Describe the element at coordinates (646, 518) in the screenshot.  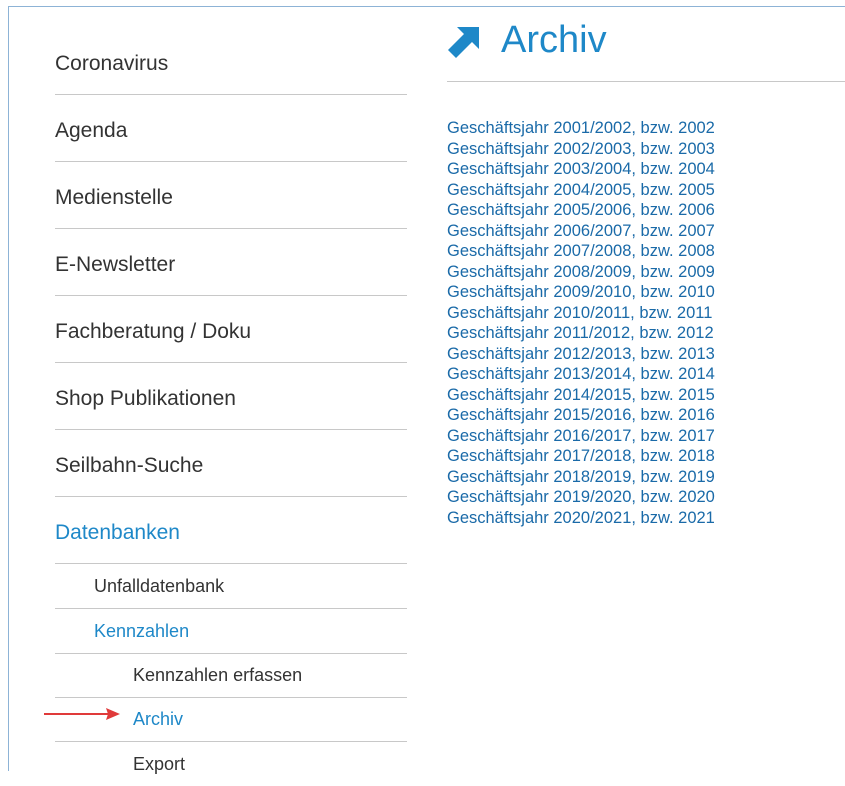
I see `archive-year-link: Geschäftsjahr 2020/2021, bzw. 2021` at that location.